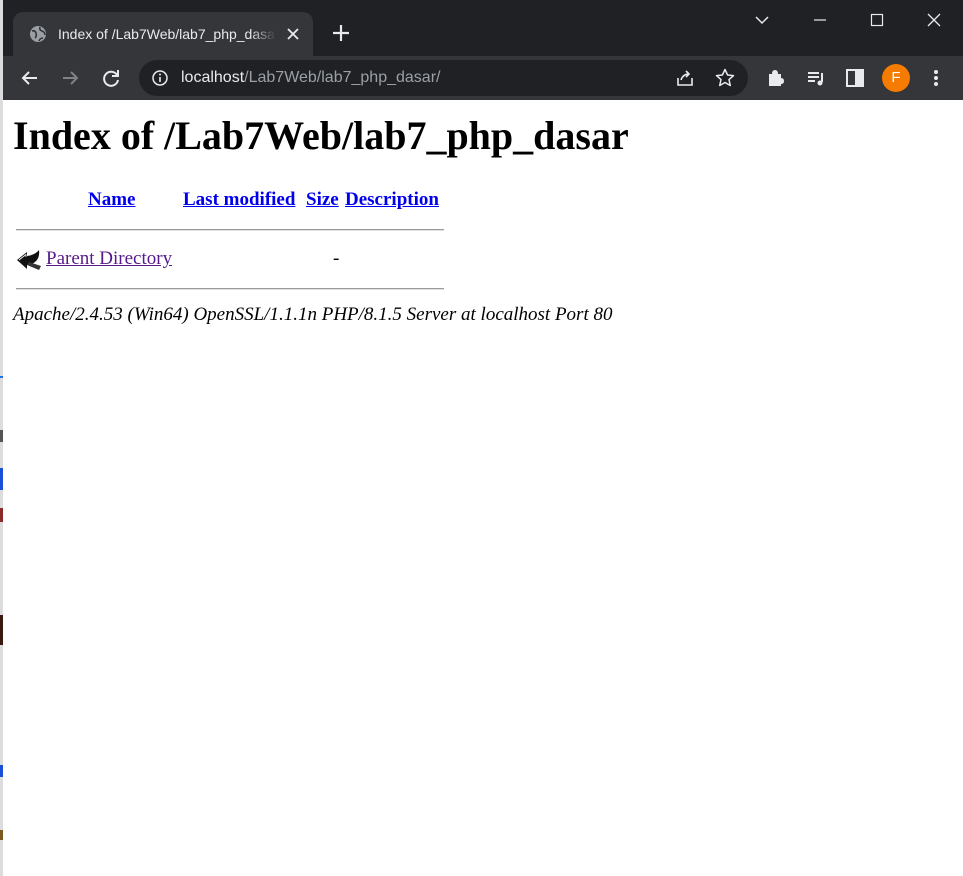 The width and height of the screenshot is (963, 876). What do you see at coordinates (30, 78) in the screenshot?
I see `back-arrow-icon` at bounding box center [30, 78].